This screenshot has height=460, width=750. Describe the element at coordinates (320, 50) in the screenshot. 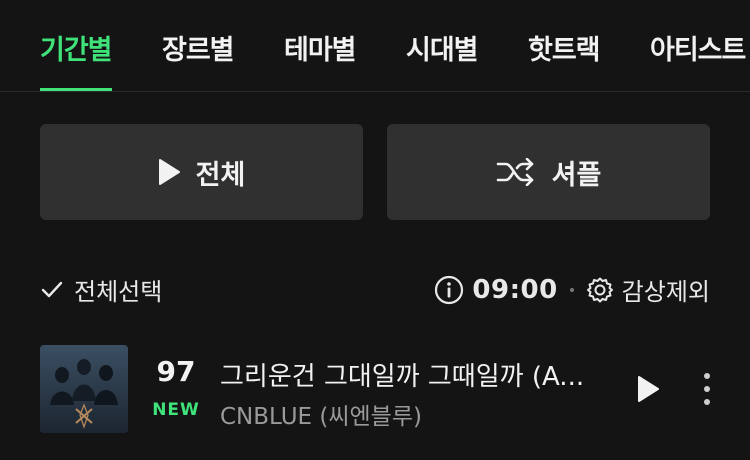

I see `tab-label: 테마별` at that location.